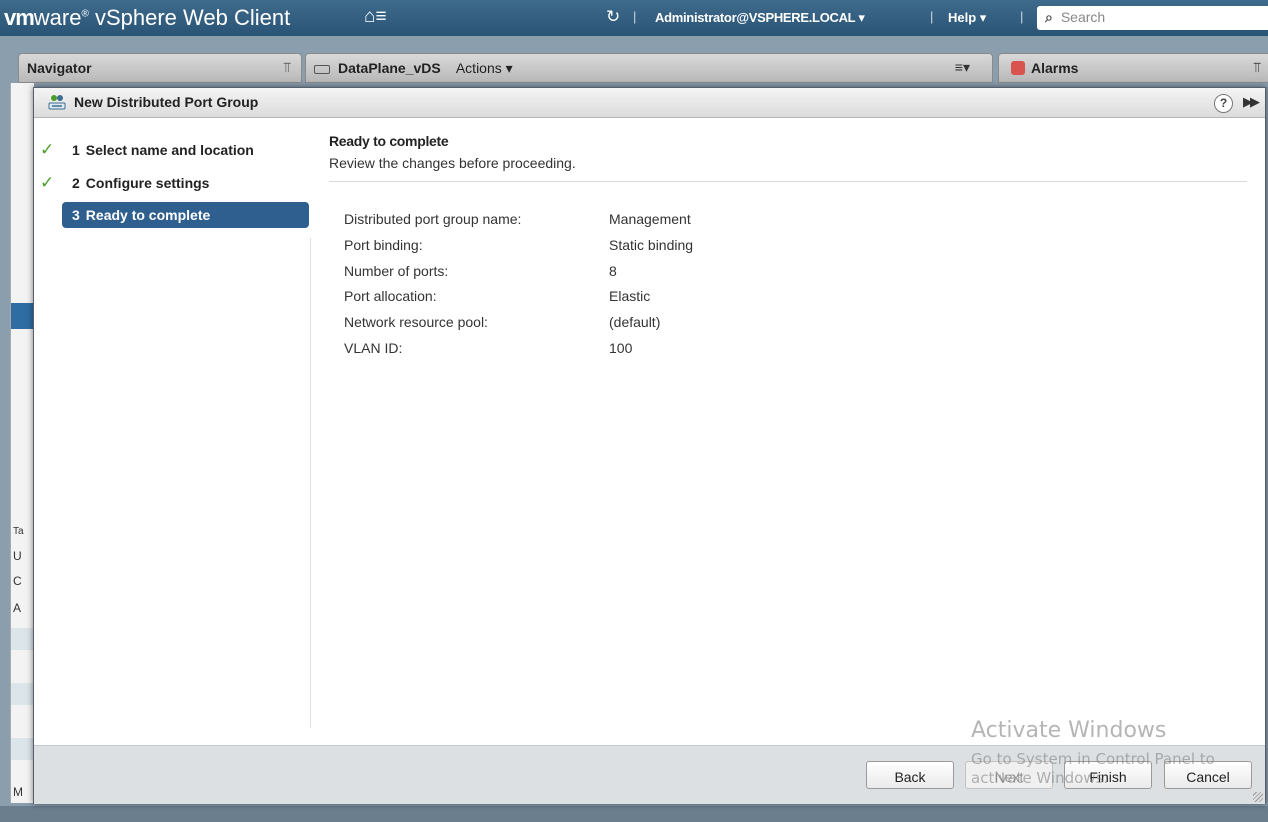  What do you see at coordinates (59, 68) in the screenshot?
I see `navigator-title: Navigator` at bounding box center [59, 68].